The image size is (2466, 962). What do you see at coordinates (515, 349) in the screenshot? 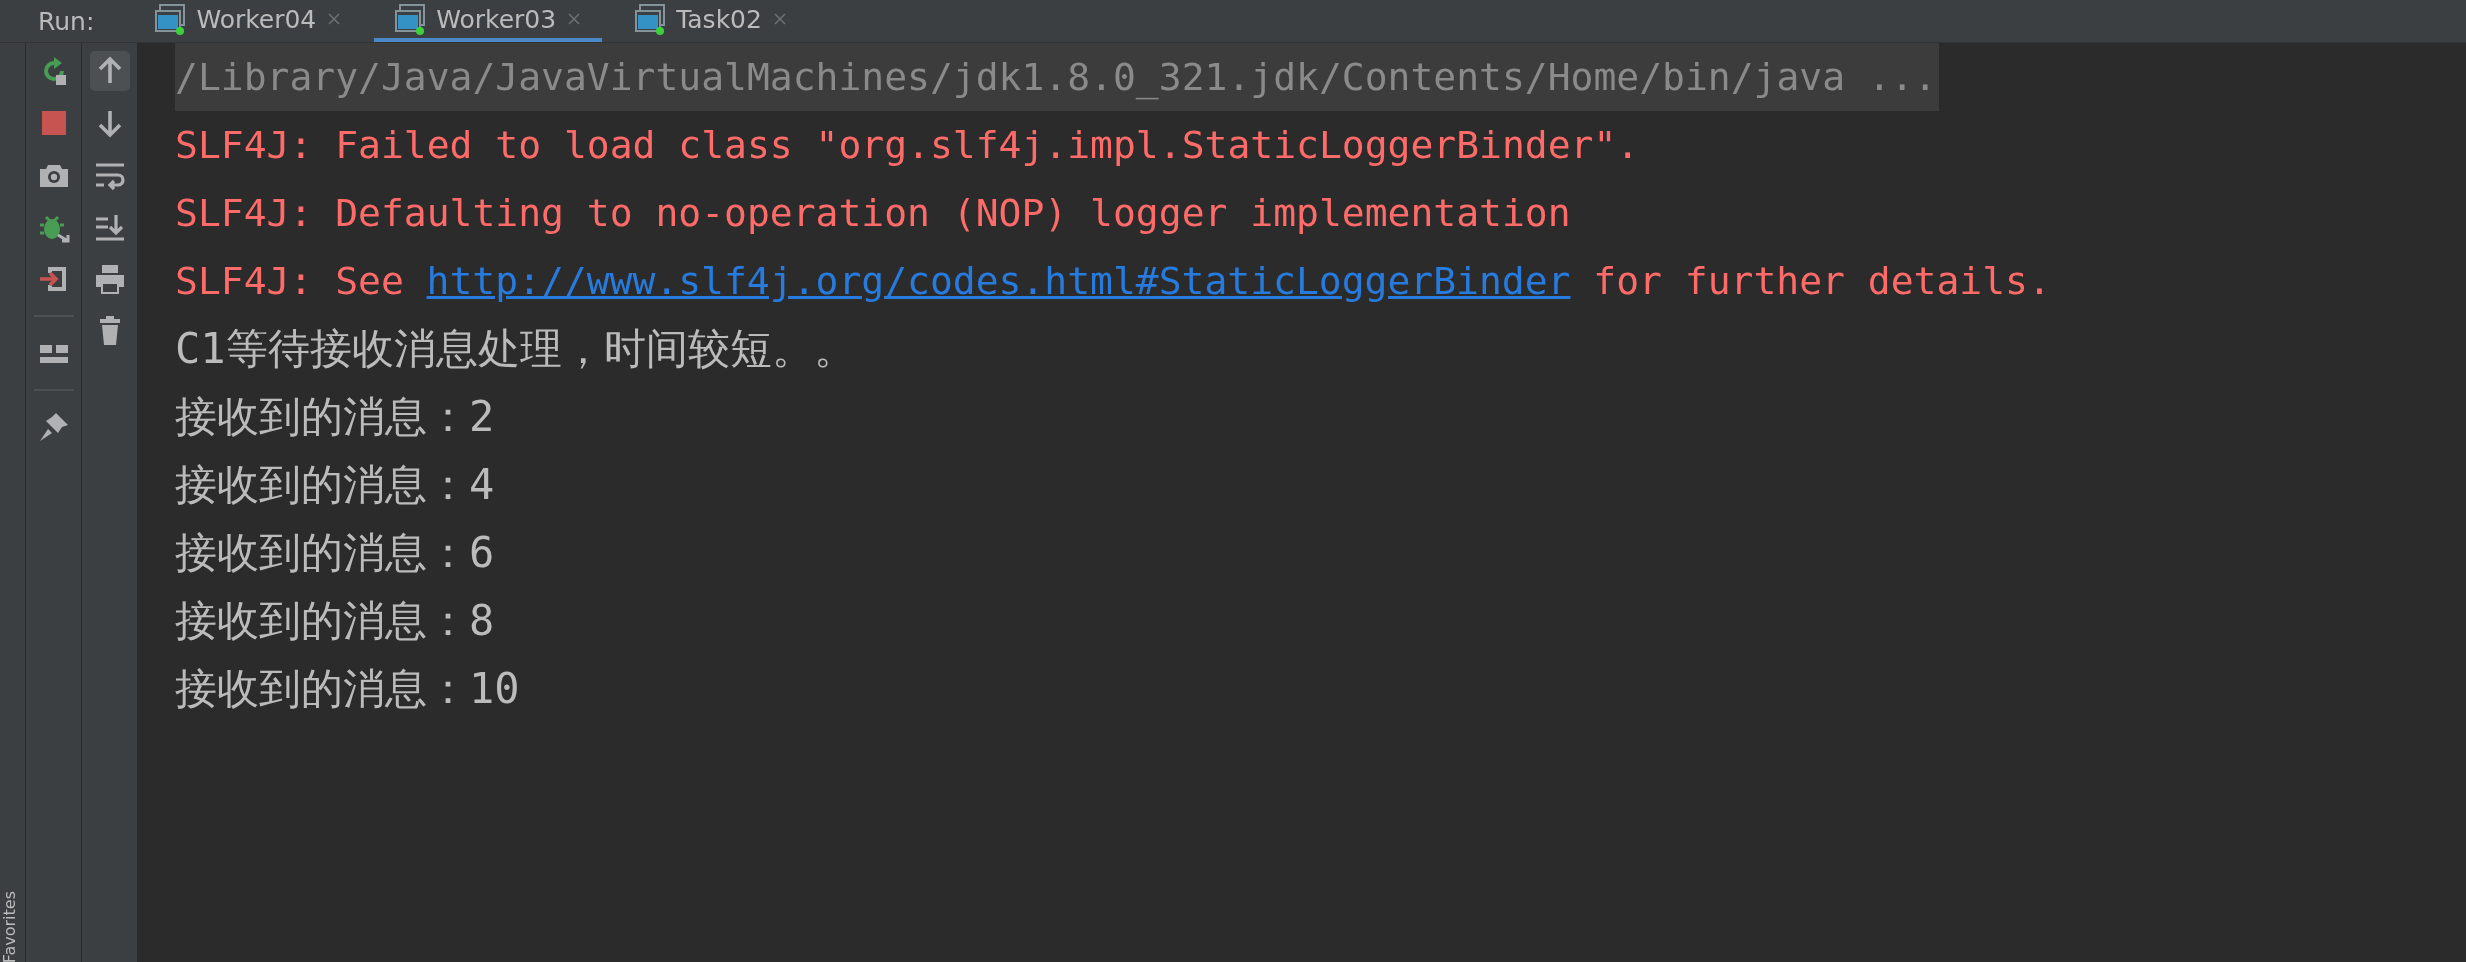
I see `console-text: C1等待接收消息处理，时间较短。。` at bounding box center [515, 349].